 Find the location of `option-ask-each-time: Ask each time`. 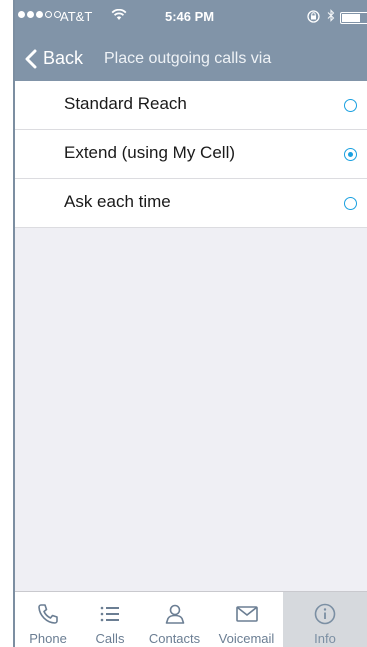

option-ask-each-time: Ask each time is located at coordinates (191, 203).